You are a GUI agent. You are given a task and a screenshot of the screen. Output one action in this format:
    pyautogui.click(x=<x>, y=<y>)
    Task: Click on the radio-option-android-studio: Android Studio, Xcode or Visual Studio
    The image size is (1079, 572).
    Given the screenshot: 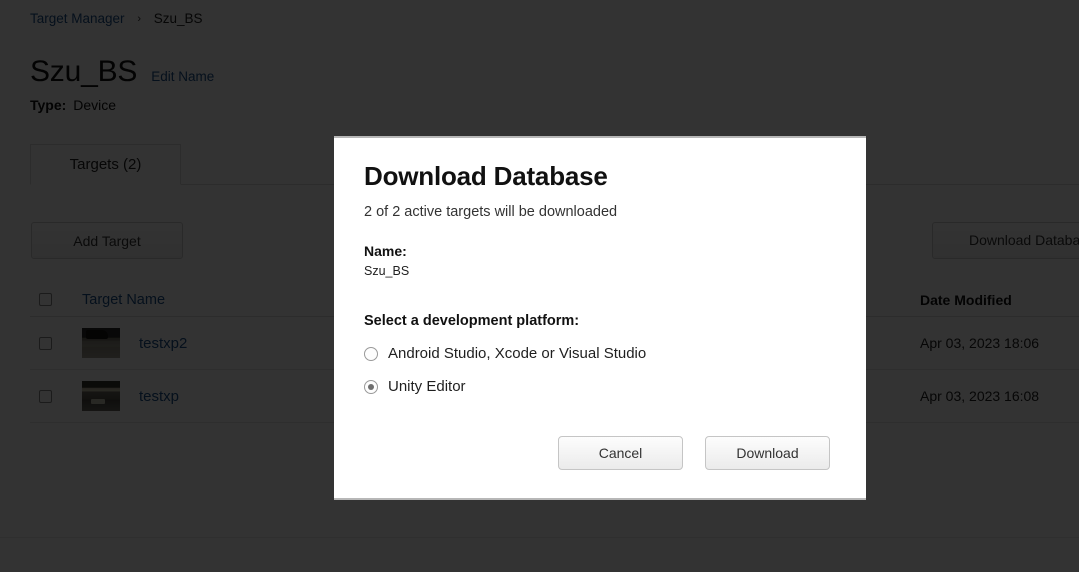 What is the action you would take?
    pyautogui.click(x=600, y=354)
    